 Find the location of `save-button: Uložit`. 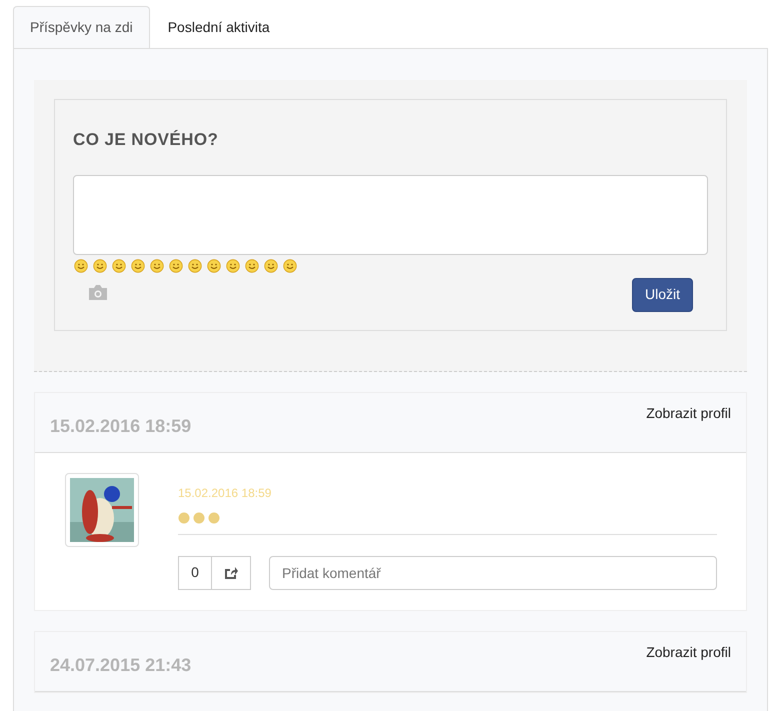

save-button: Uložit is located at coordinates (662, 295).